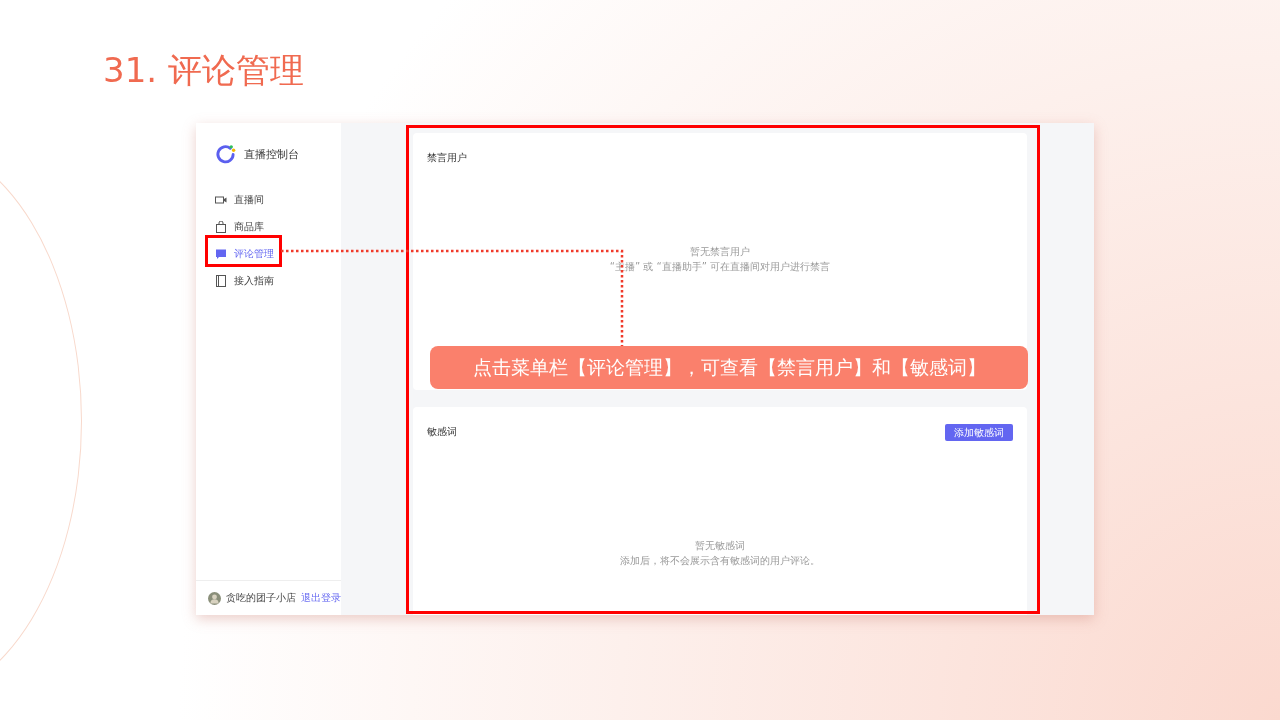 This screenshot has width=1280, height=720. Describe the element at coordinates (204, 70) in the screenshot. I see `slide-title: 31. 评论管理` at that location.